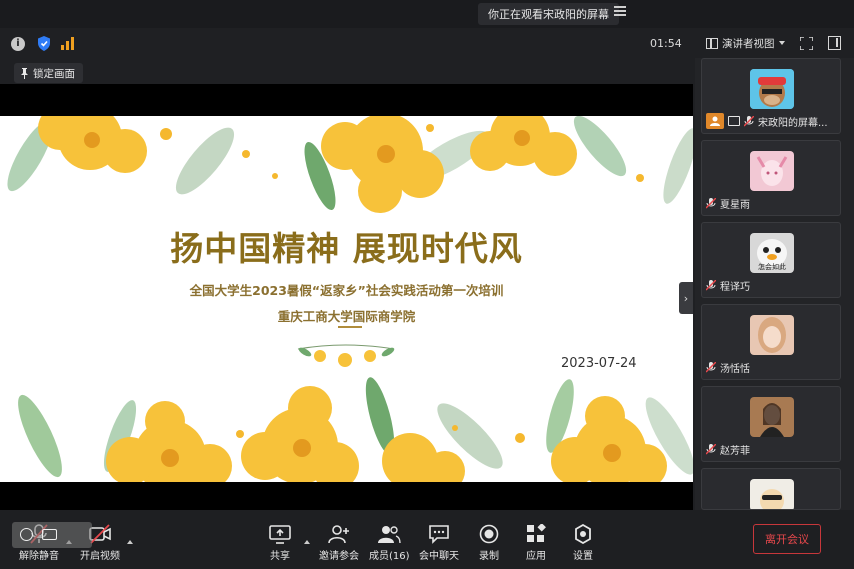  Describe the element at coordinates (439, 534) in the screenshot. I see `chat-icon` at that location.